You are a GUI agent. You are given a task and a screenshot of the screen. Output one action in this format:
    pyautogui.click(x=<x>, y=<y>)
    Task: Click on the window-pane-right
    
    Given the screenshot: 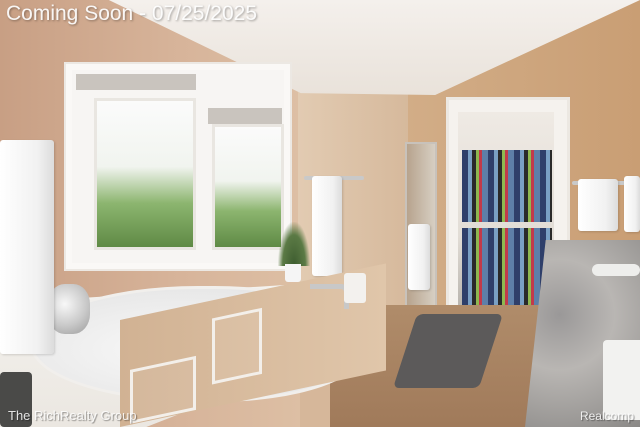 What is the action you would take?
    pyautogui.click(x=248, y=187)
    